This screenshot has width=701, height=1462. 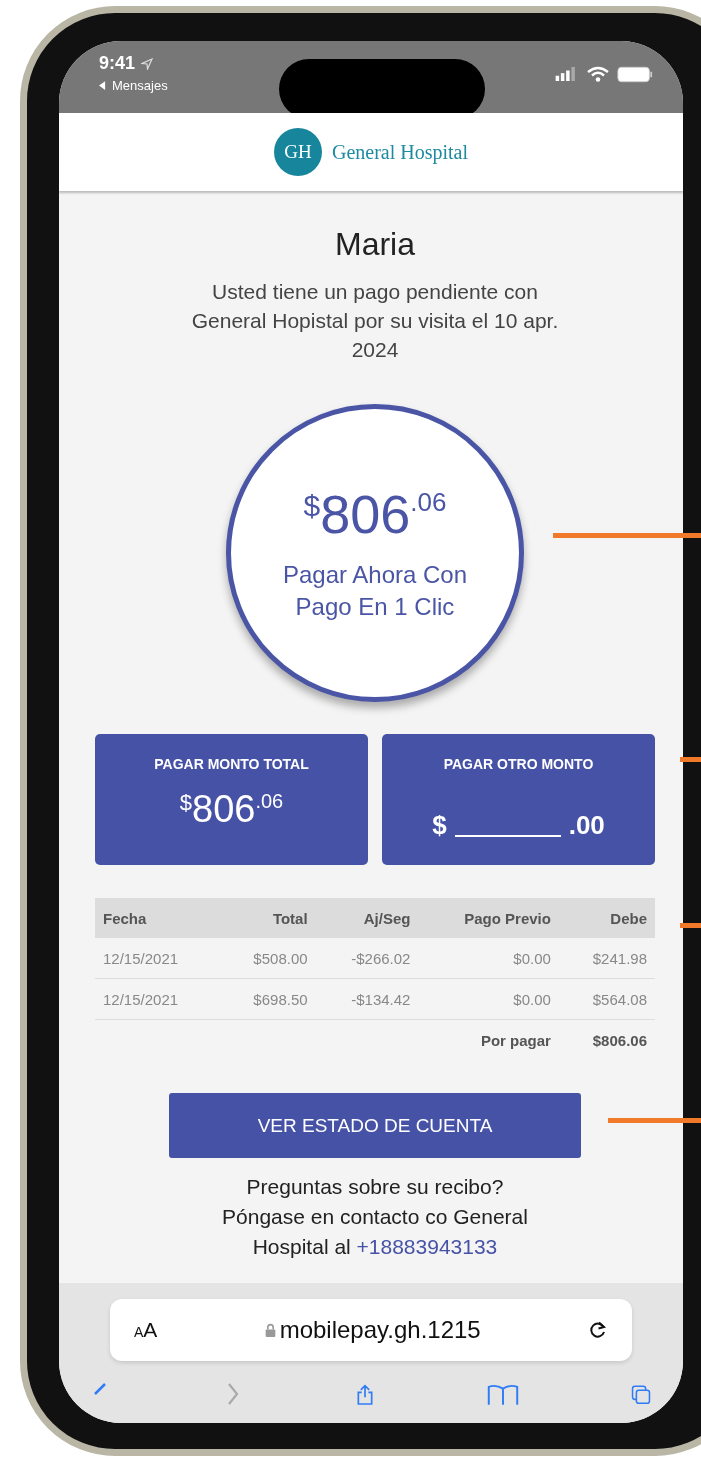 What do you see at coordinates (427, 1246) in the screenshot?
I see `phone-link: +18883943133` at bounding box center [427, 1246].